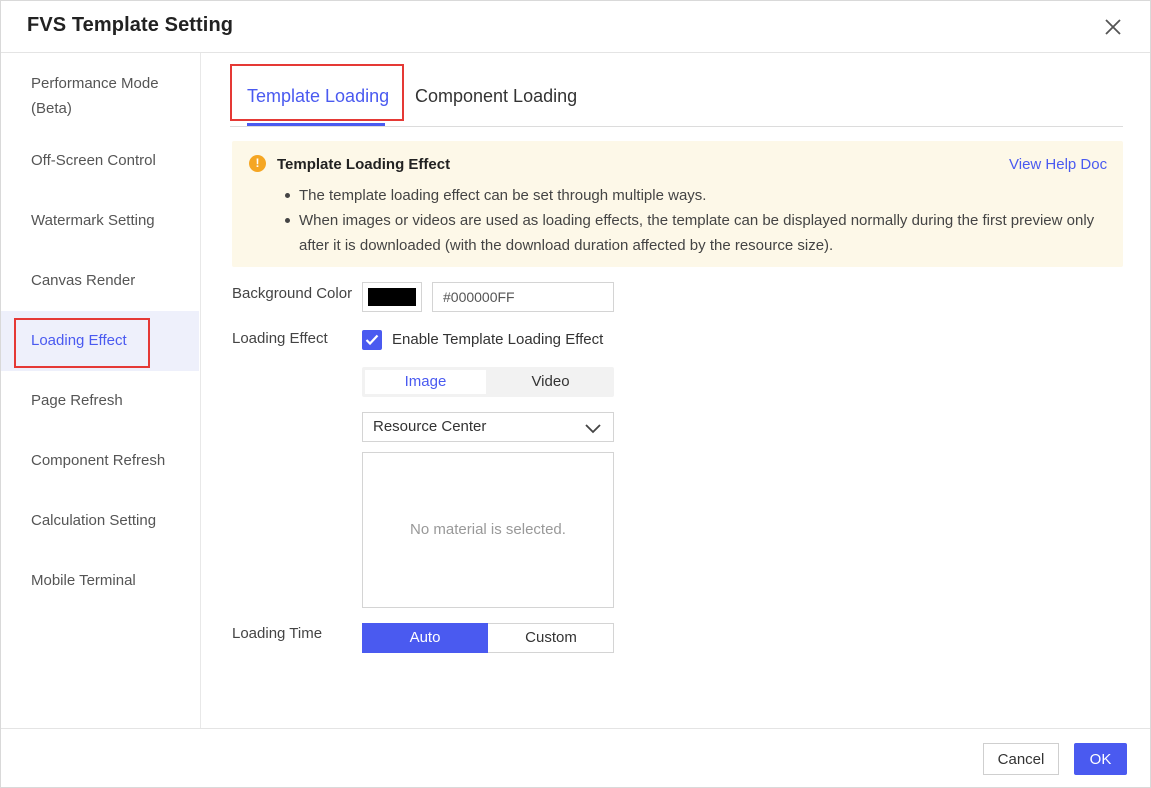 The image size is (1151, 788). What do you see at coordinates (372, 340) in the screenshot?
I see `enable-loading-effect-checkbox` at bounding box center [372, 340].